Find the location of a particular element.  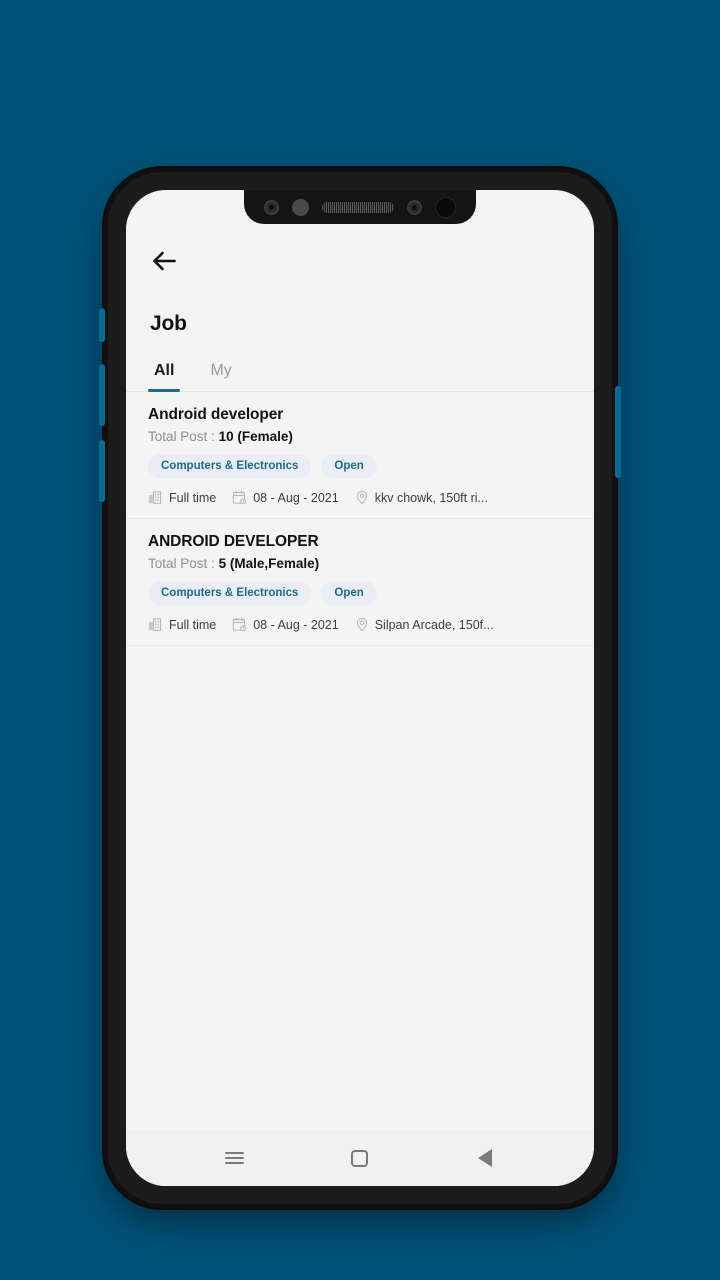

back-nav-button is located at coordinates (485, 1158).